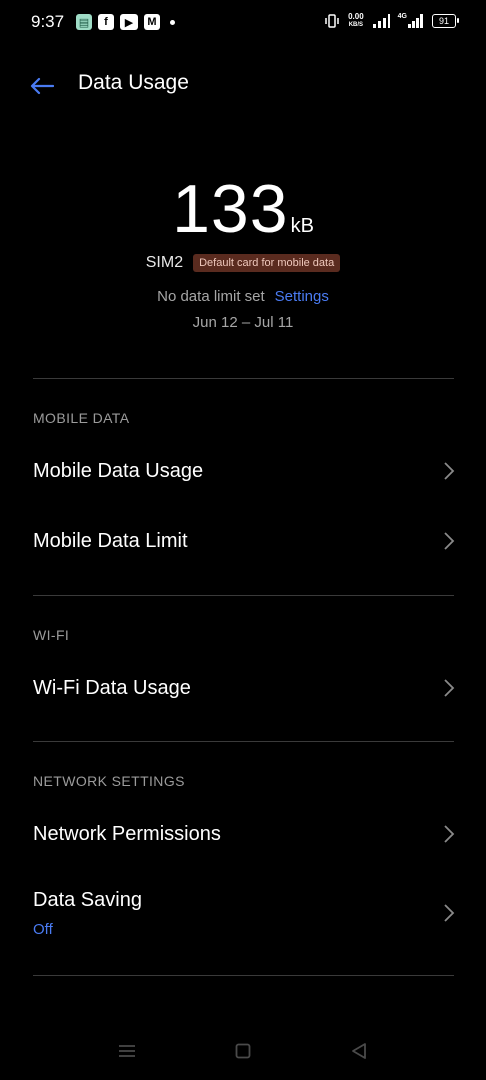 The height and width of the screenshot is (1080, 486). I want to click on home-square-icon, so click(243, 1051).